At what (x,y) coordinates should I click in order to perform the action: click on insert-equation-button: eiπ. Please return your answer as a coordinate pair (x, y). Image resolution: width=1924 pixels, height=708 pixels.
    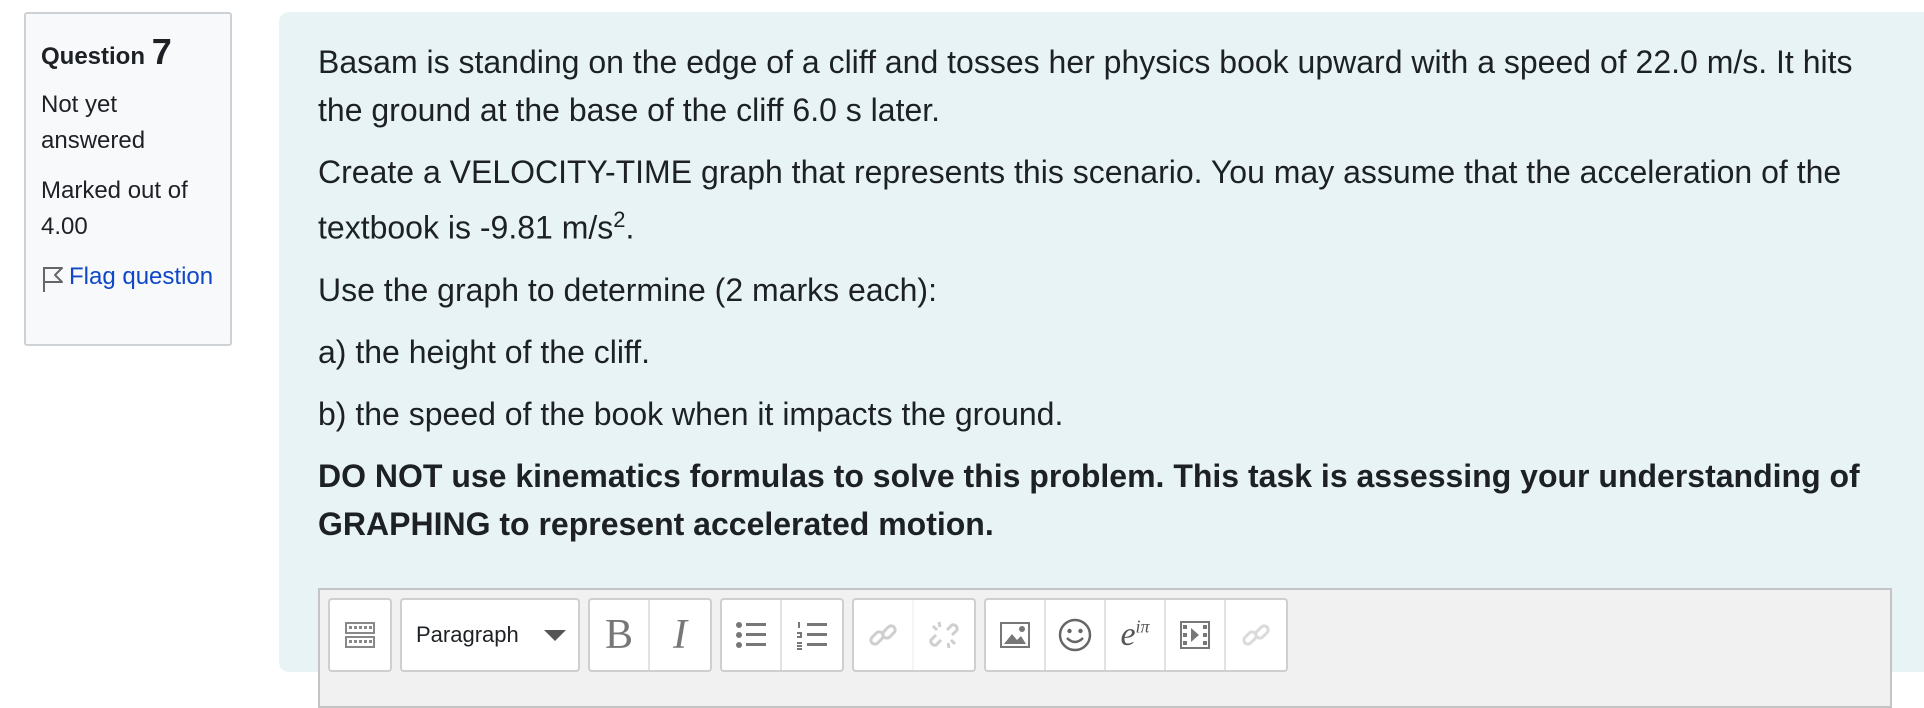
    Looking at the image, I should click on (1136, 635).